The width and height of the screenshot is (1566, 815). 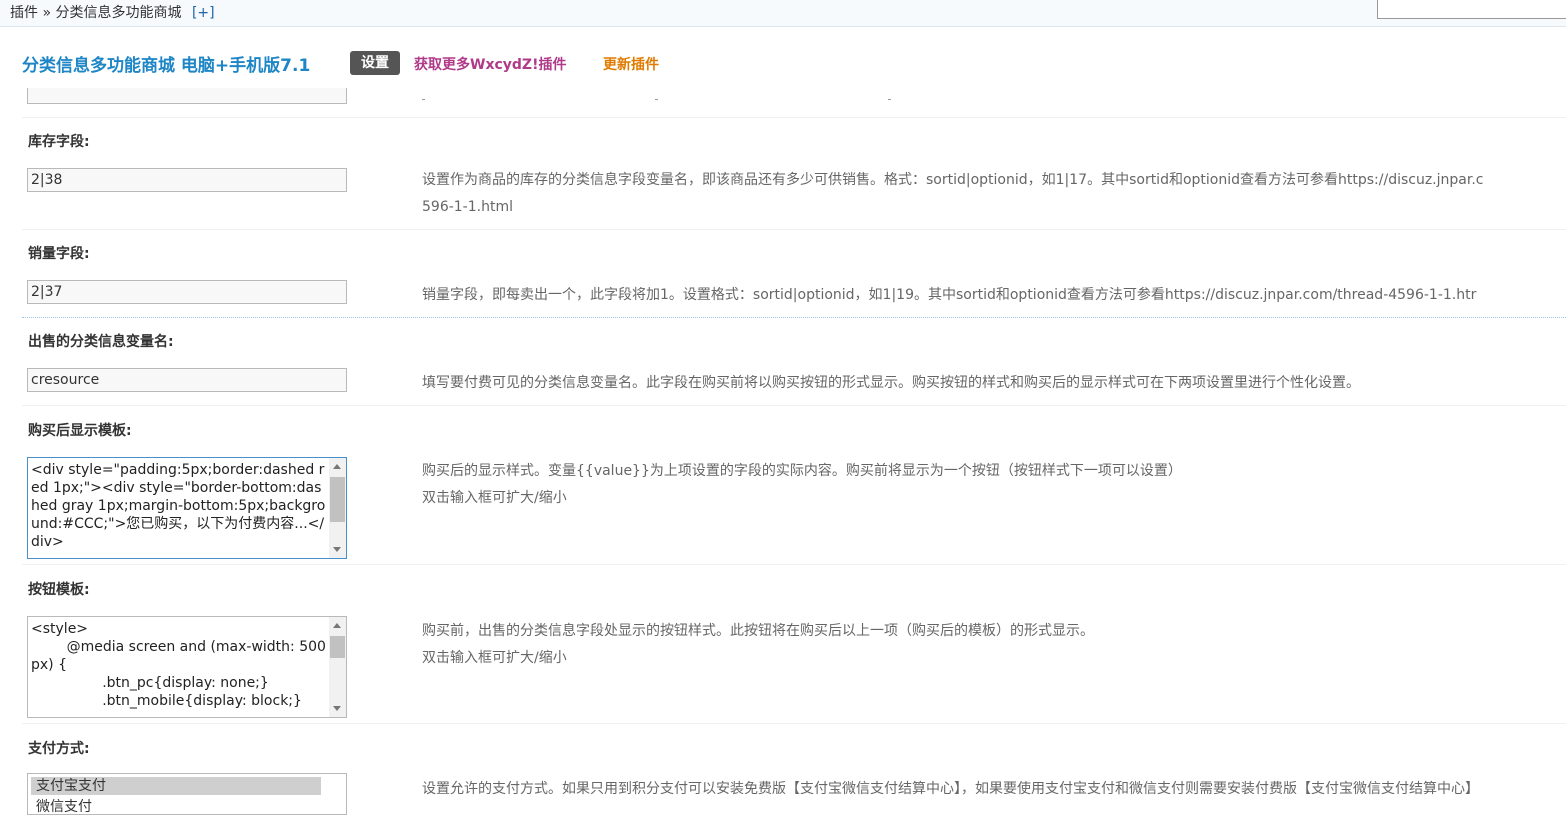 I want to click on update-plugin-link: 更新插件, so click(x=631, y=64).